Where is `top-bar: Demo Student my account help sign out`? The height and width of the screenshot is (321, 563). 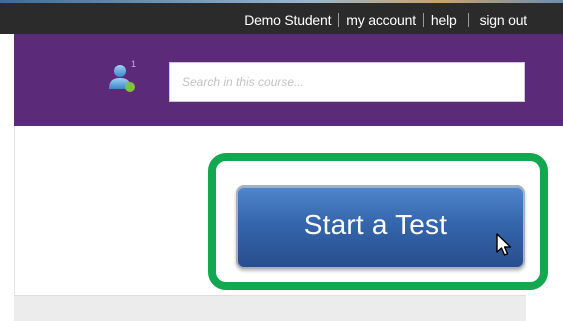
top-bar: Demo Student my account help sign out is located at coordinates (281, 17).